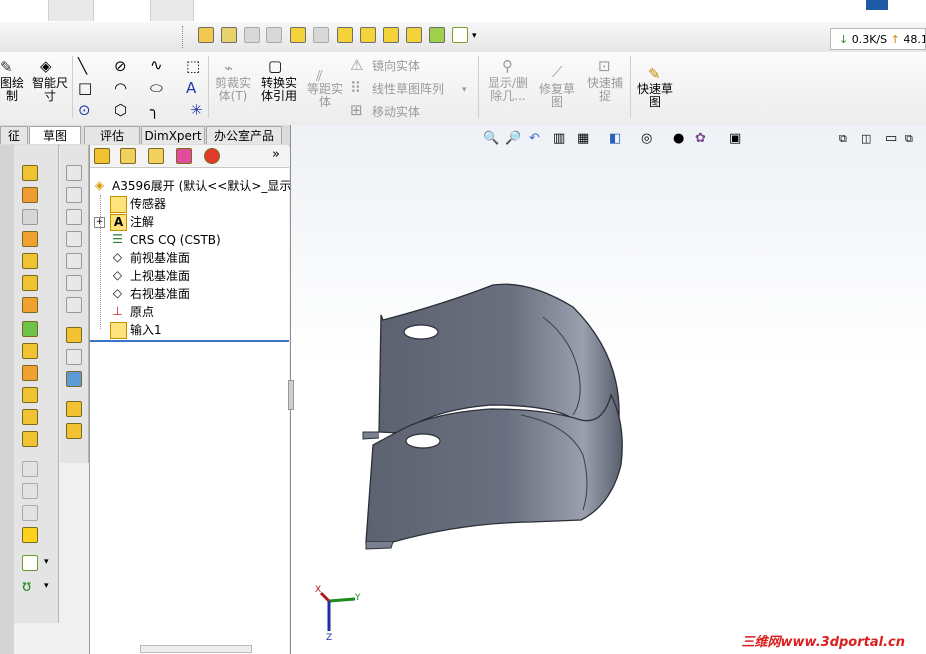 Image resolution: width=926 pixels, height=654 pixels. What do you see at coordinates (196, 649) in the screenshot?
I see `horizontal-scrollbar` at bounding box center [196, 649].